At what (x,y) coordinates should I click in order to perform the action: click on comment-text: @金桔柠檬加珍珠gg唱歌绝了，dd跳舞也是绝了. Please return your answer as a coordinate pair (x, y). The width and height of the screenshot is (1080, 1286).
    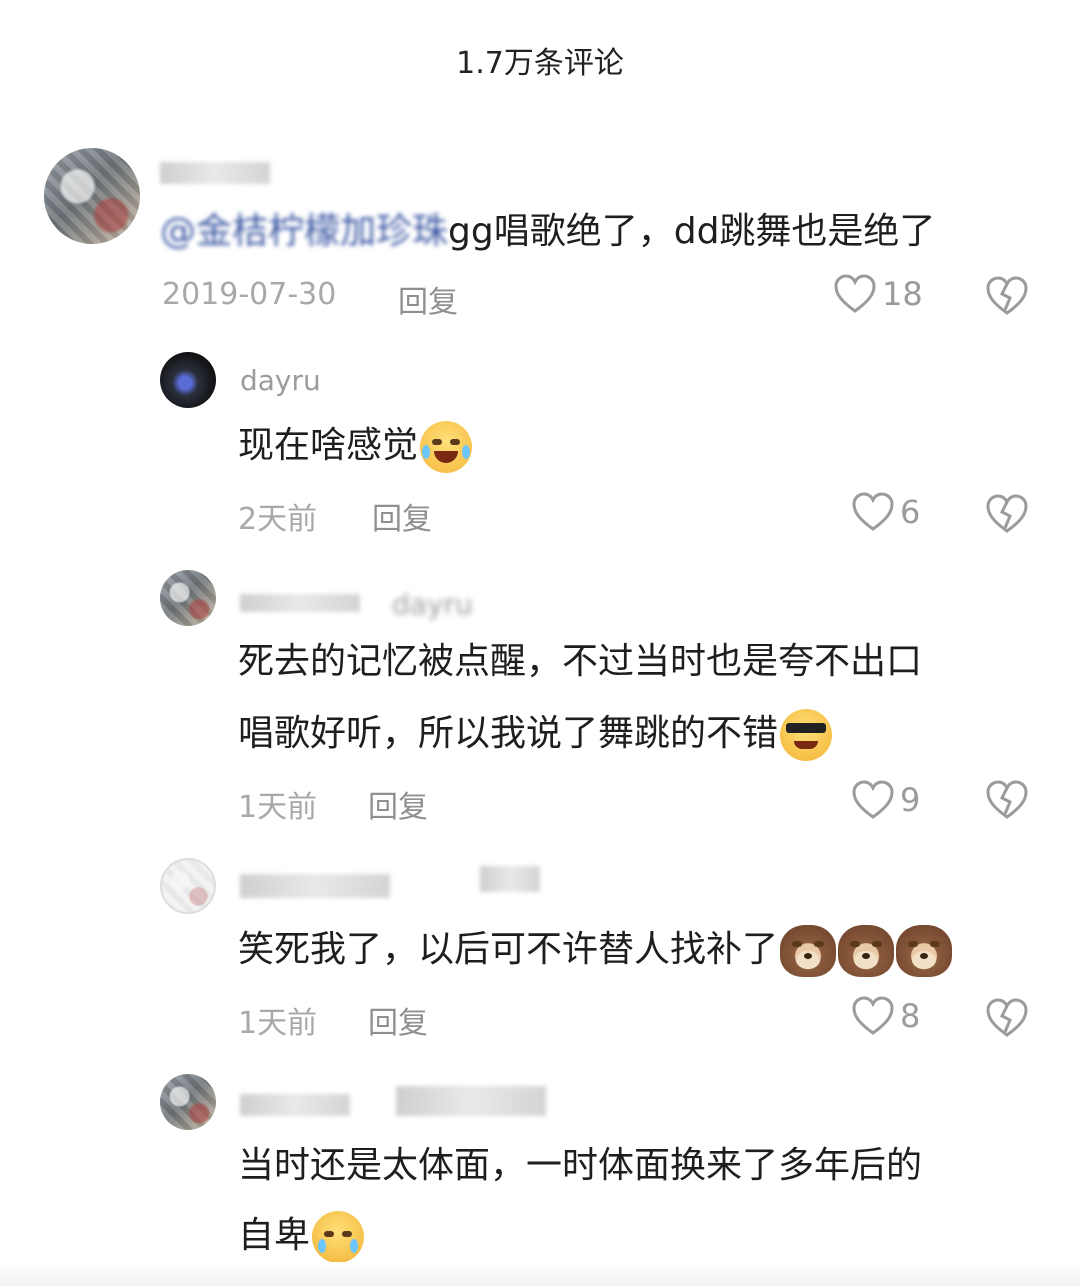
    Looking at the image, I should click on (548, 231).